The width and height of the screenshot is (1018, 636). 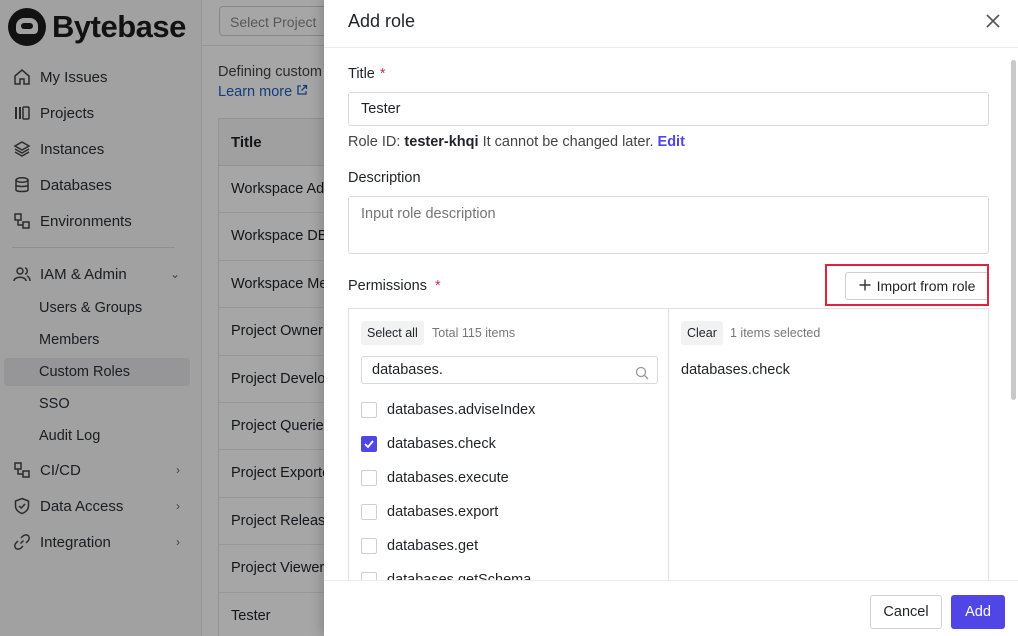 I want to click on total-items-count: Total 115 items, so click(x=474, y=333).